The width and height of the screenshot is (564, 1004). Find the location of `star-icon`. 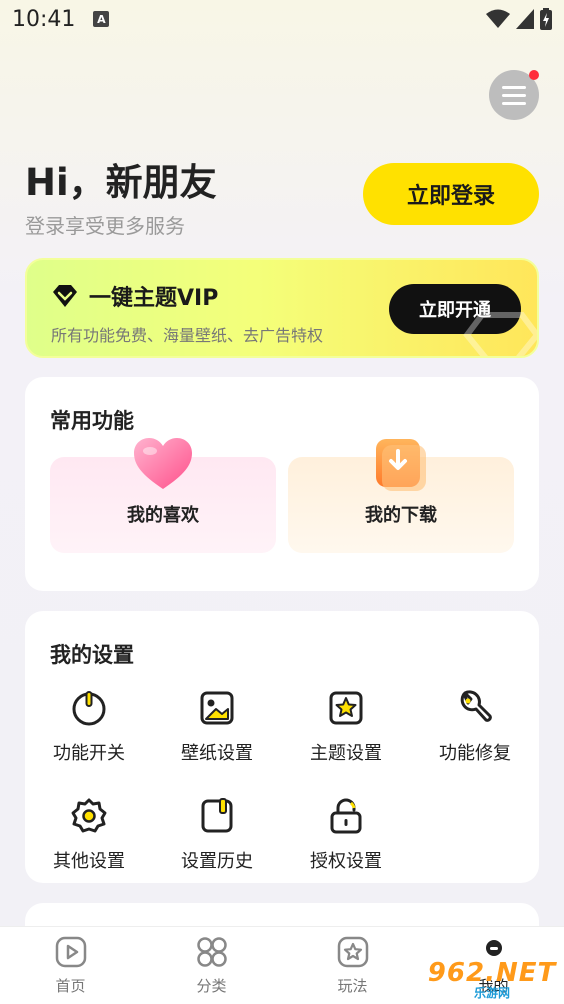

star-icon is located at coordinates (352, 952).